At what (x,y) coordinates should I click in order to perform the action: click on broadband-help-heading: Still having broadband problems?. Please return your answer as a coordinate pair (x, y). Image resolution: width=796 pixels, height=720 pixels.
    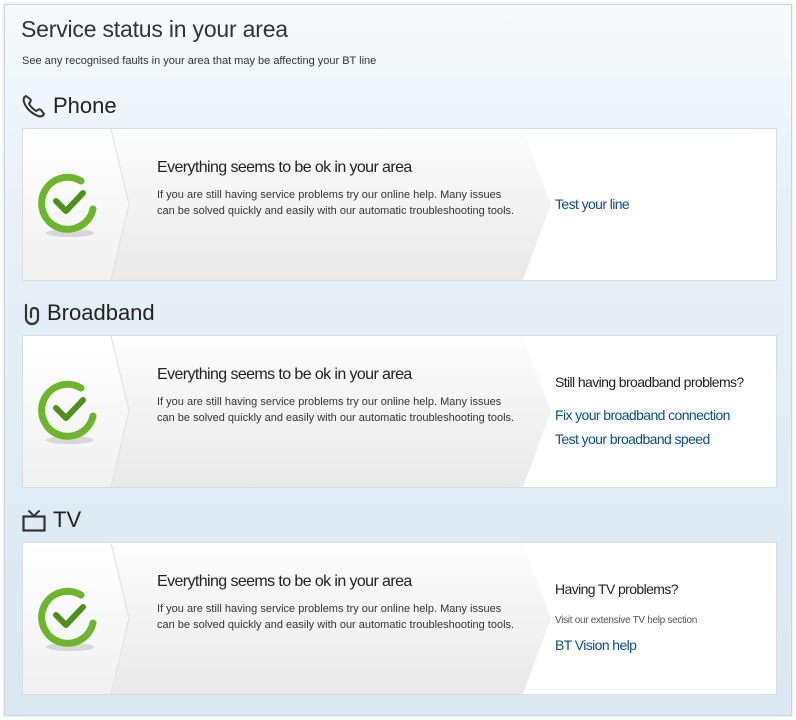
    Looking at the image, I should click on (649, 382).